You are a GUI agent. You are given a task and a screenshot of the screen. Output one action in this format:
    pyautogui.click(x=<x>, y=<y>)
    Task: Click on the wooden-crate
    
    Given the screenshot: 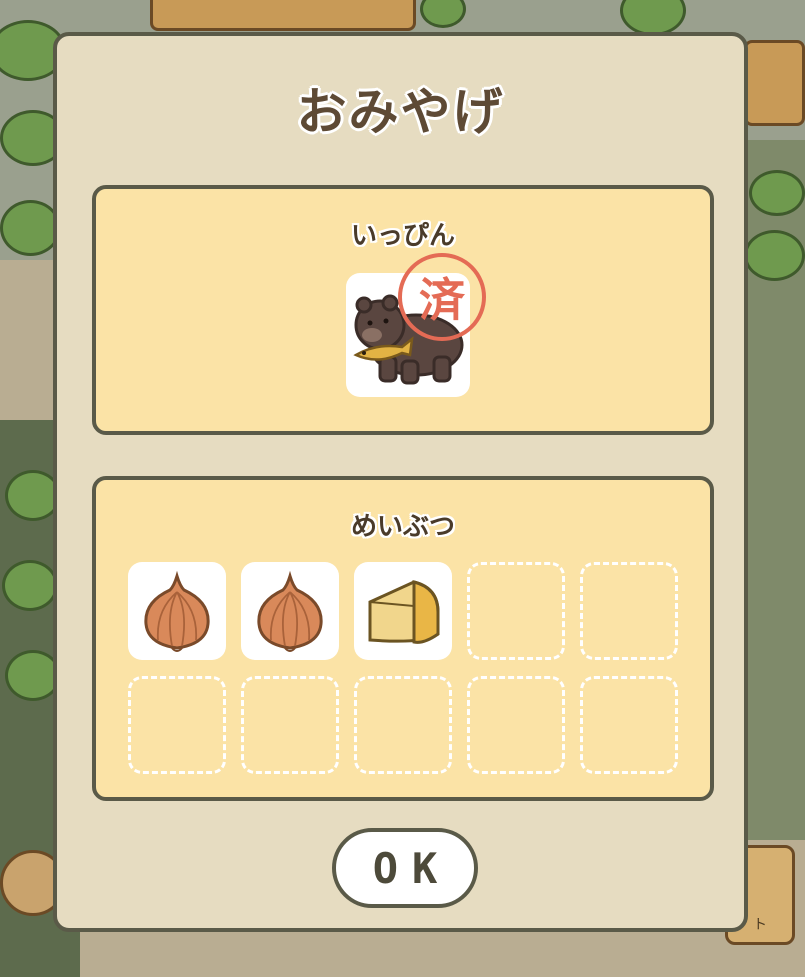 What is the action you would take?
    pyautogui.click(x=774, y=83)
    